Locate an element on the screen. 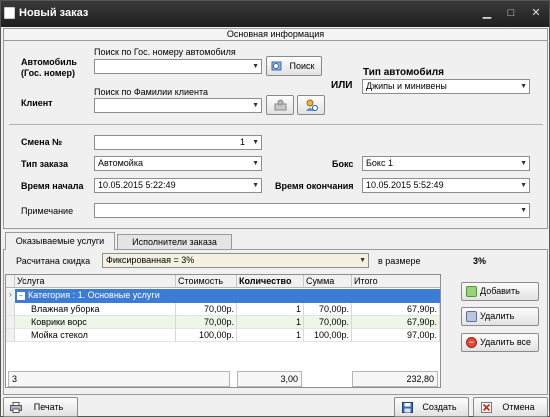  row-indicator-header is located at coordinates (10, 281).